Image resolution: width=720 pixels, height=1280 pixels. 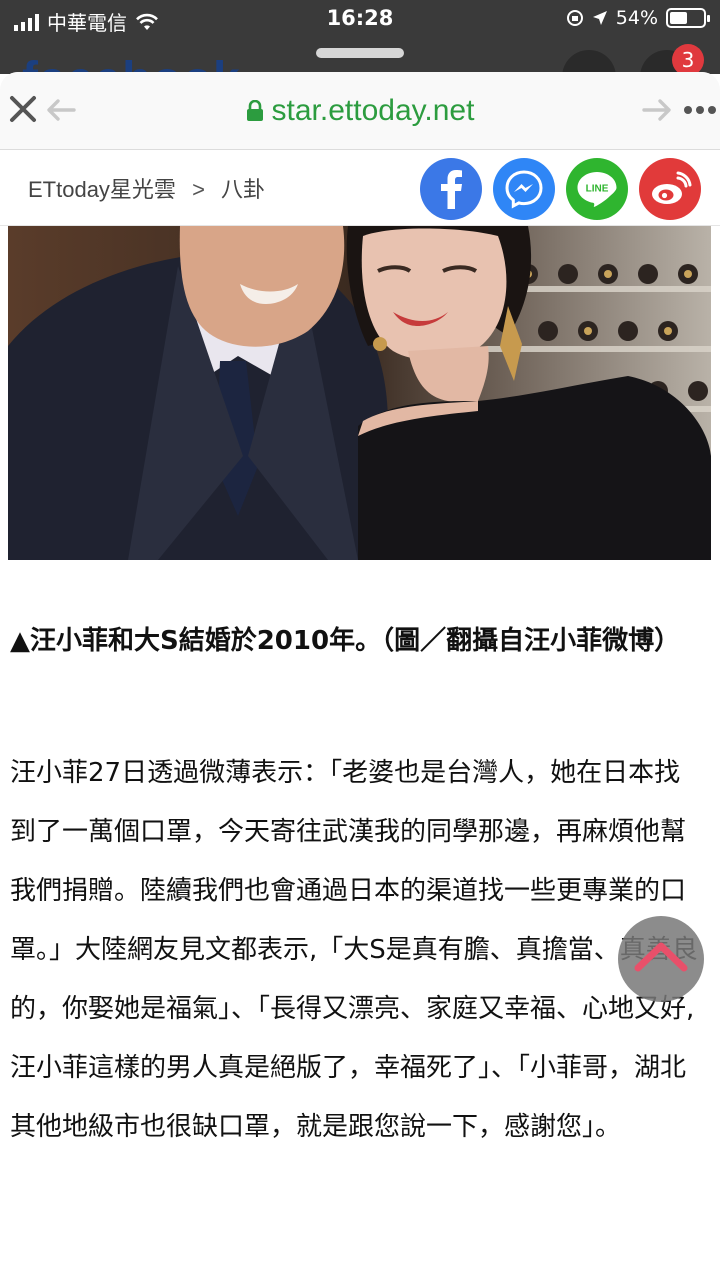 I want to click on sheet-grabber, so click(x=360, y=53).